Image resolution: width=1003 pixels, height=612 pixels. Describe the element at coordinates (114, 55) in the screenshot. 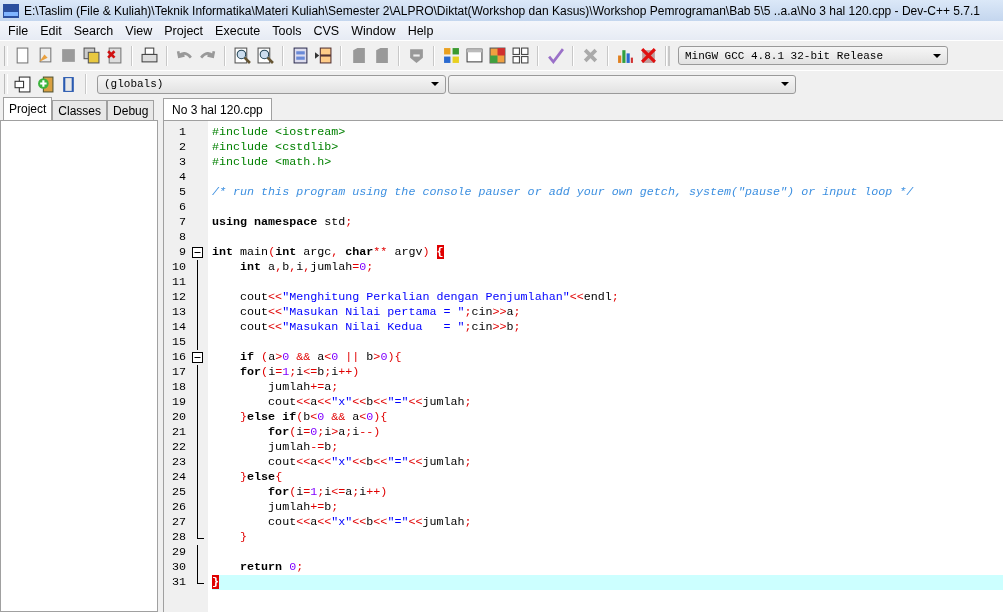

I see `close-file-icon` at that location.